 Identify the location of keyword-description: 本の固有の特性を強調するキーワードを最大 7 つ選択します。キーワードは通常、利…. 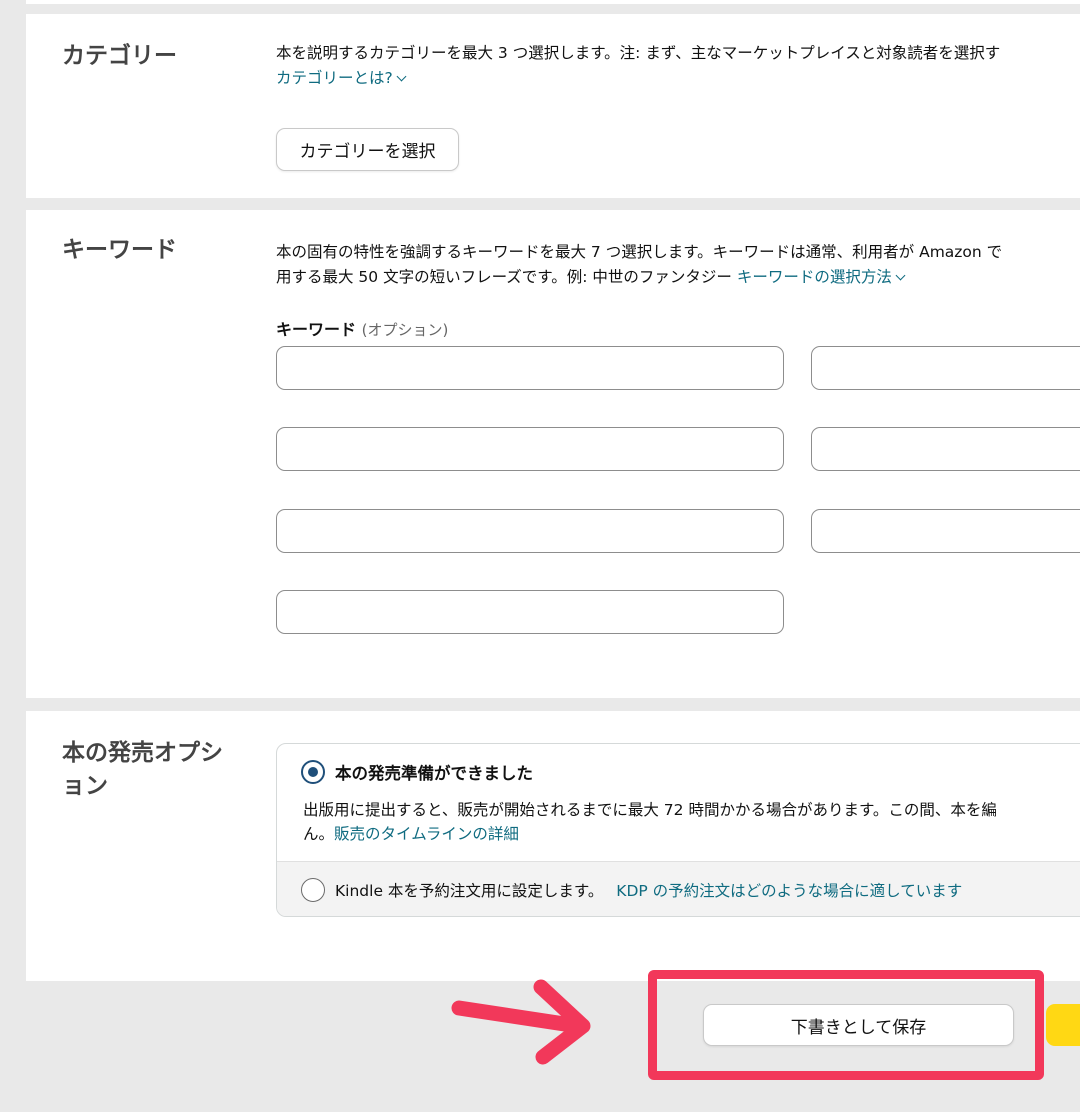
(639, 264).